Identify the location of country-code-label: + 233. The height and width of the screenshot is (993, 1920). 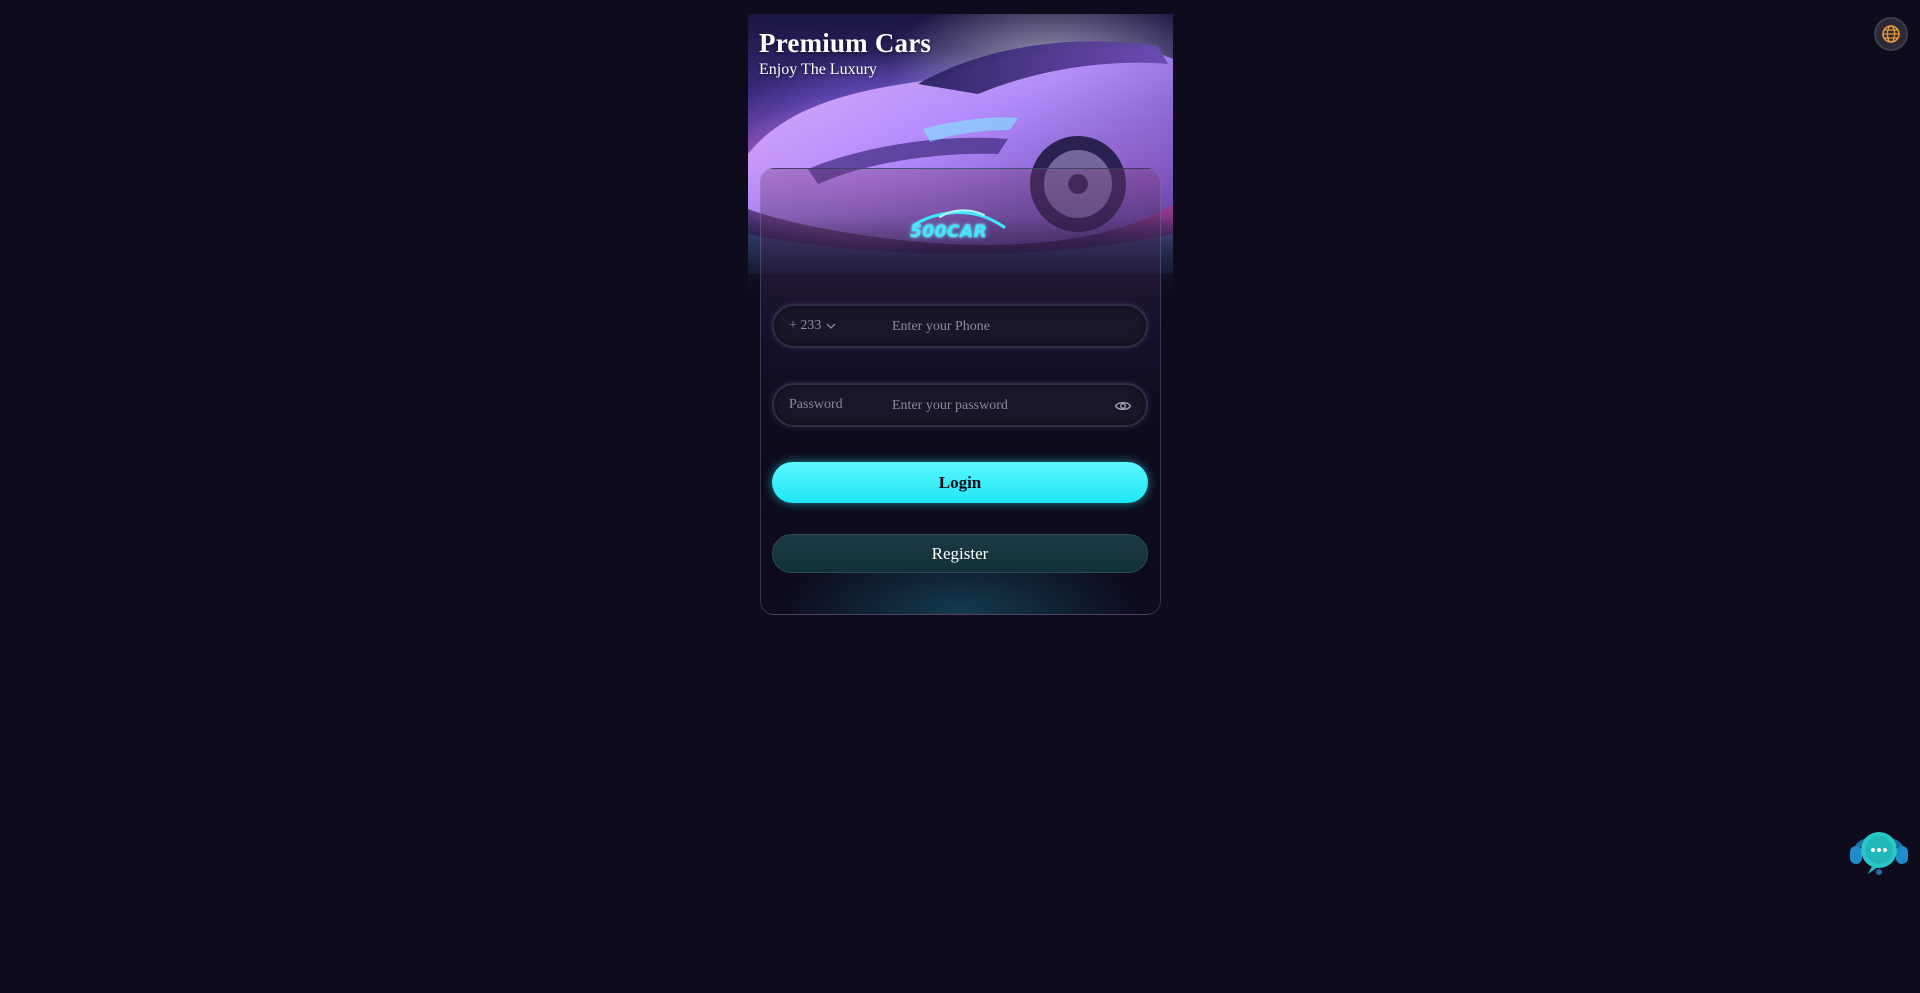
(805, 325).